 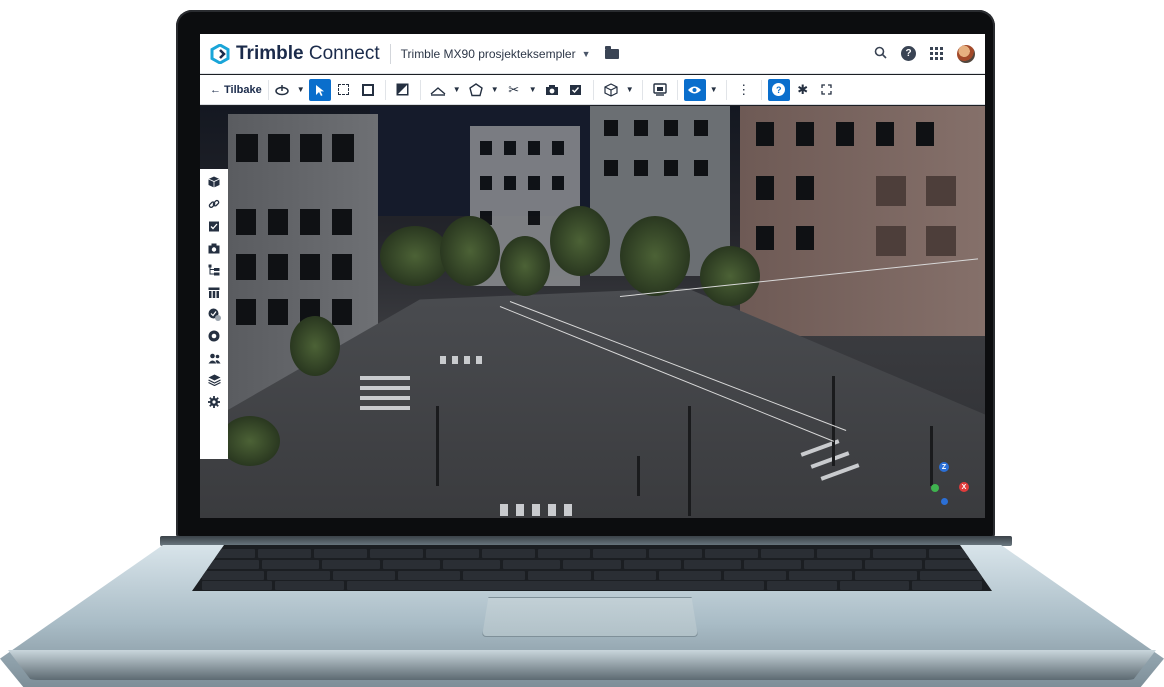 What do you see at coordinates (308, 53) in the screenshot?
I see `brand-name: Trimble Connect` at bounding box center [308, 53].